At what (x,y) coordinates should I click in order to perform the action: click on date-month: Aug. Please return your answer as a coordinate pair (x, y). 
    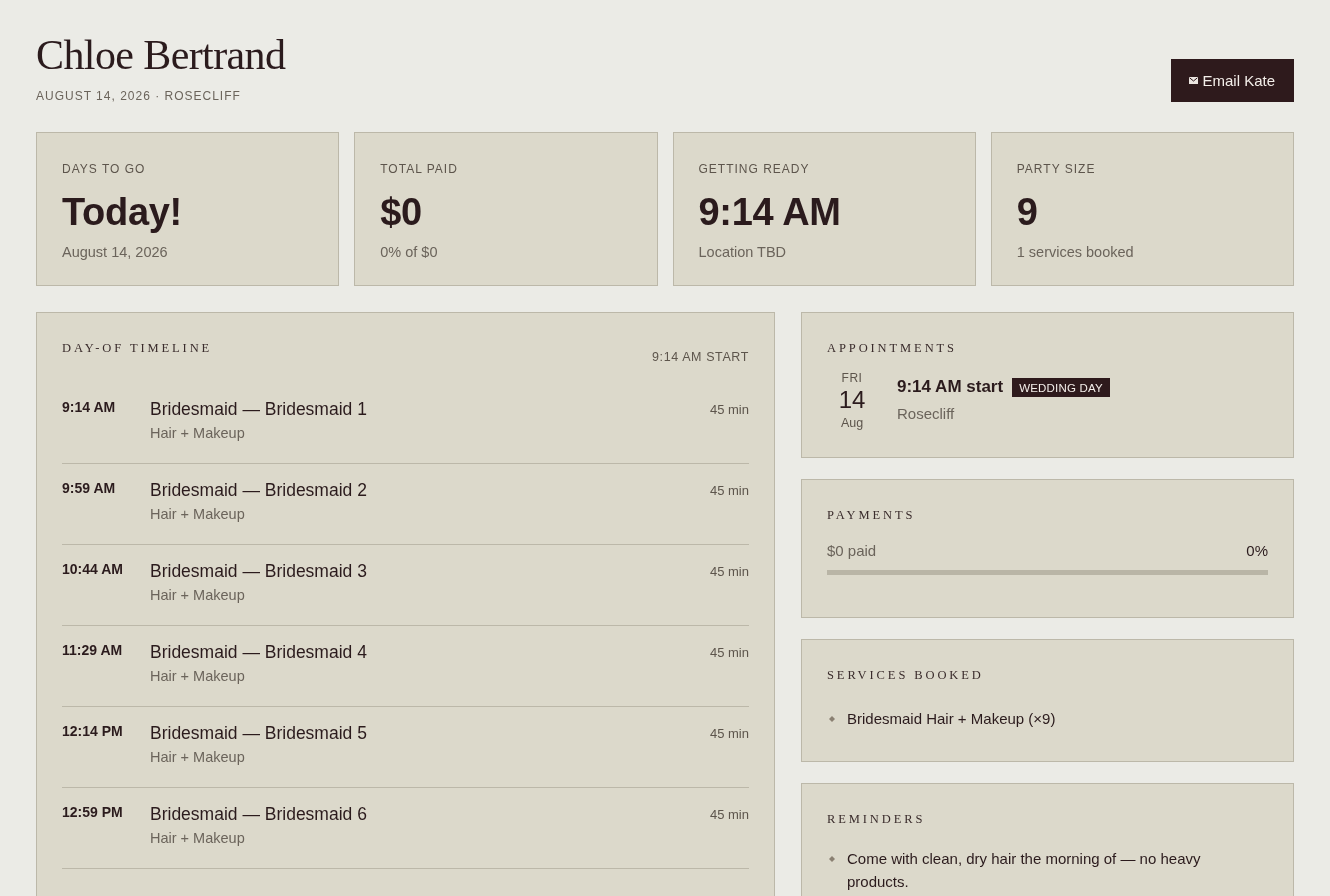
    Looking at the image, I should click on (852, 423).